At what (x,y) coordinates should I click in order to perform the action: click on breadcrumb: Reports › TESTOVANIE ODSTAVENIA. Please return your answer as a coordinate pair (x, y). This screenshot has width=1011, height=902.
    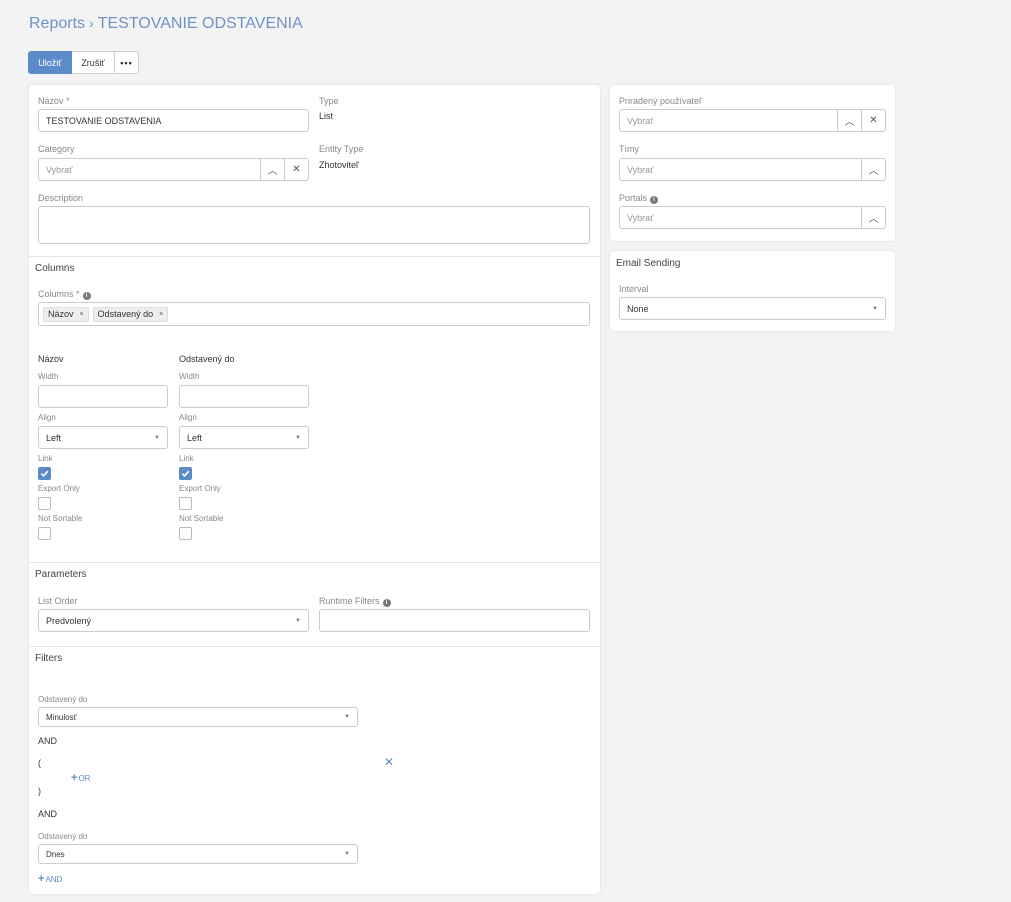
    Looking at the image, I should click on (166, 24).